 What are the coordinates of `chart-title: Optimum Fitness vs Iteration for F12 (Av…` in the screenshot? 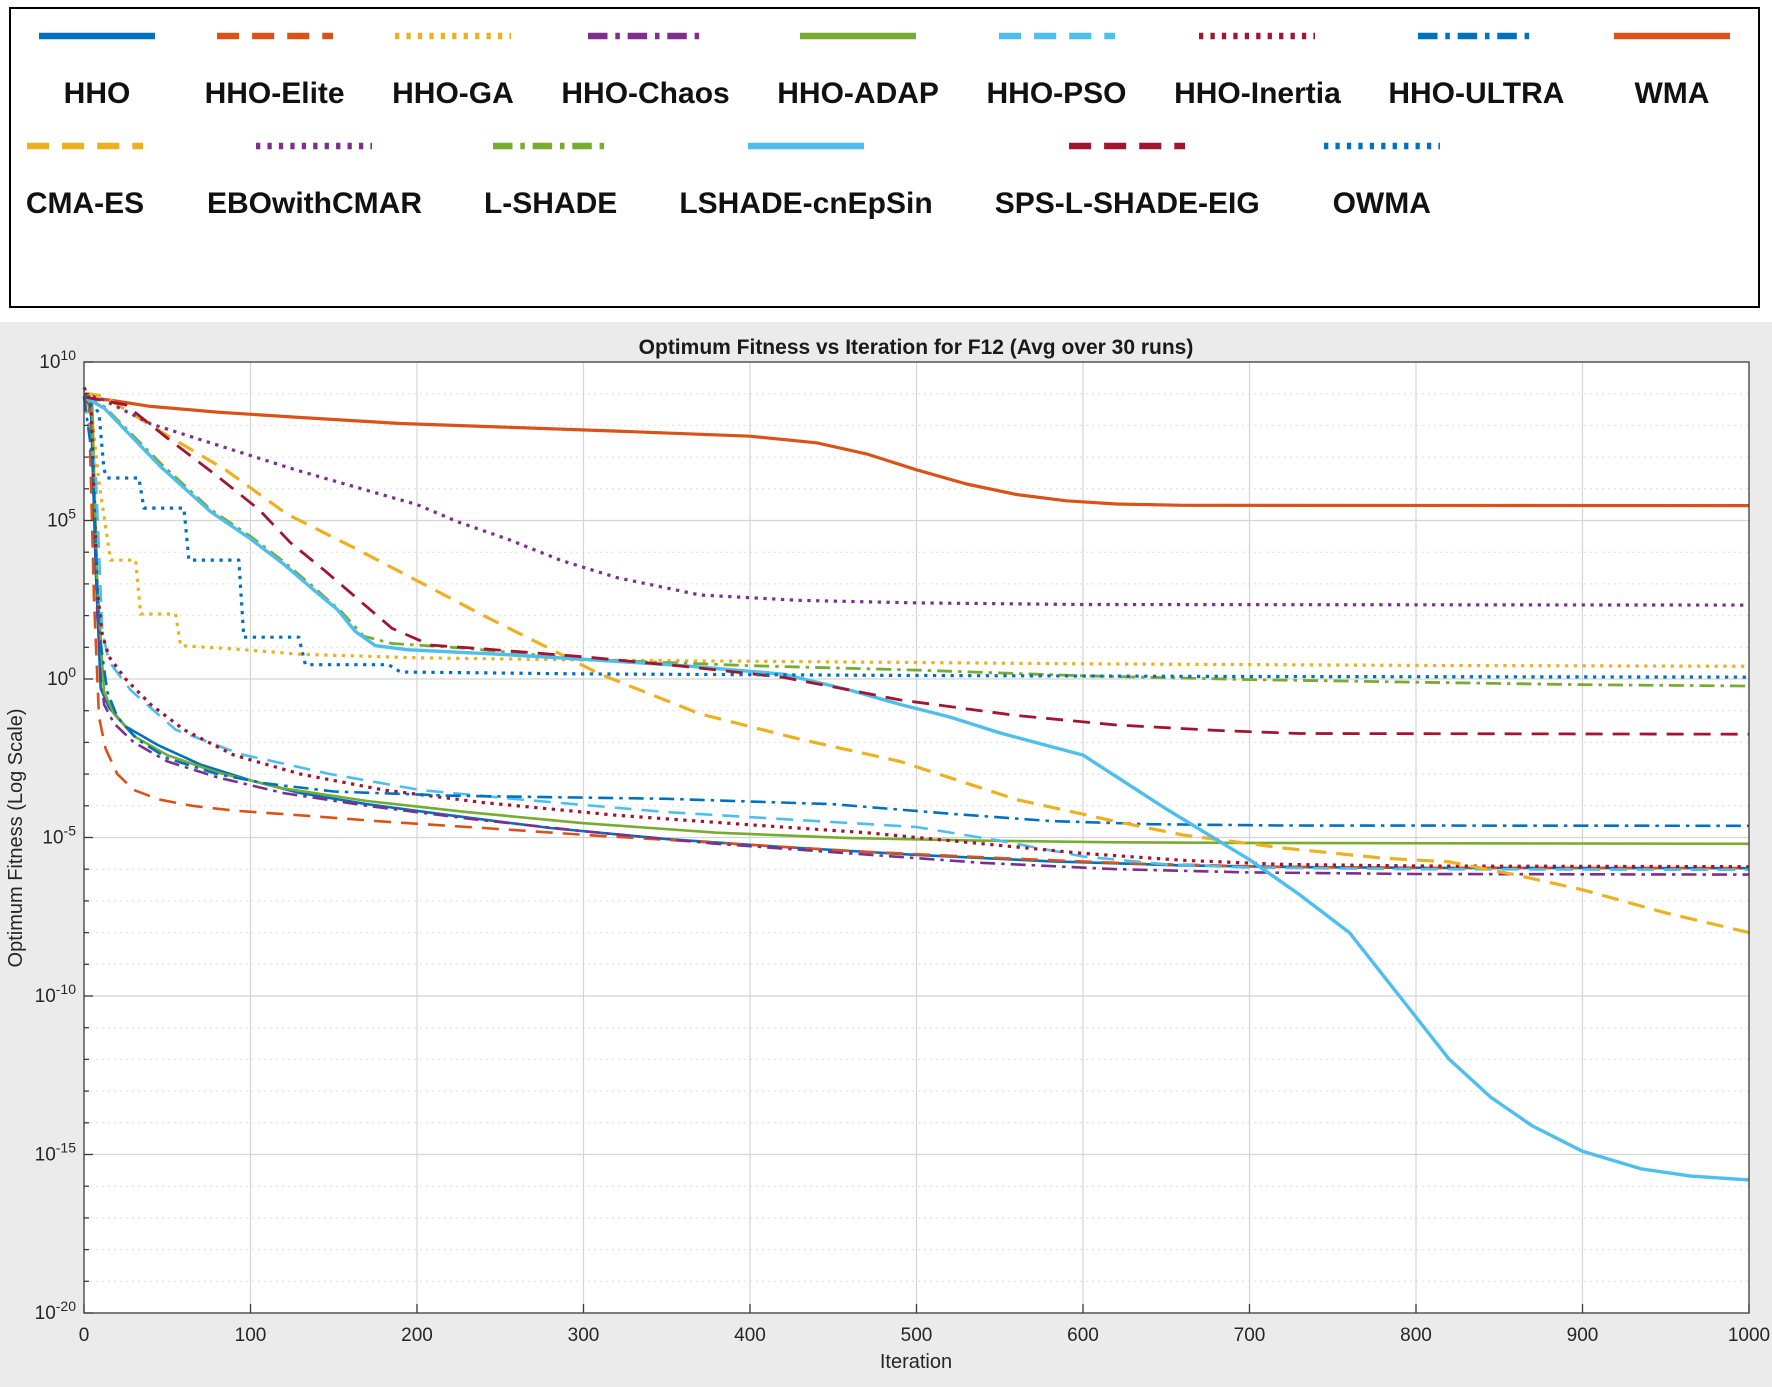 It's located at (916, 347).